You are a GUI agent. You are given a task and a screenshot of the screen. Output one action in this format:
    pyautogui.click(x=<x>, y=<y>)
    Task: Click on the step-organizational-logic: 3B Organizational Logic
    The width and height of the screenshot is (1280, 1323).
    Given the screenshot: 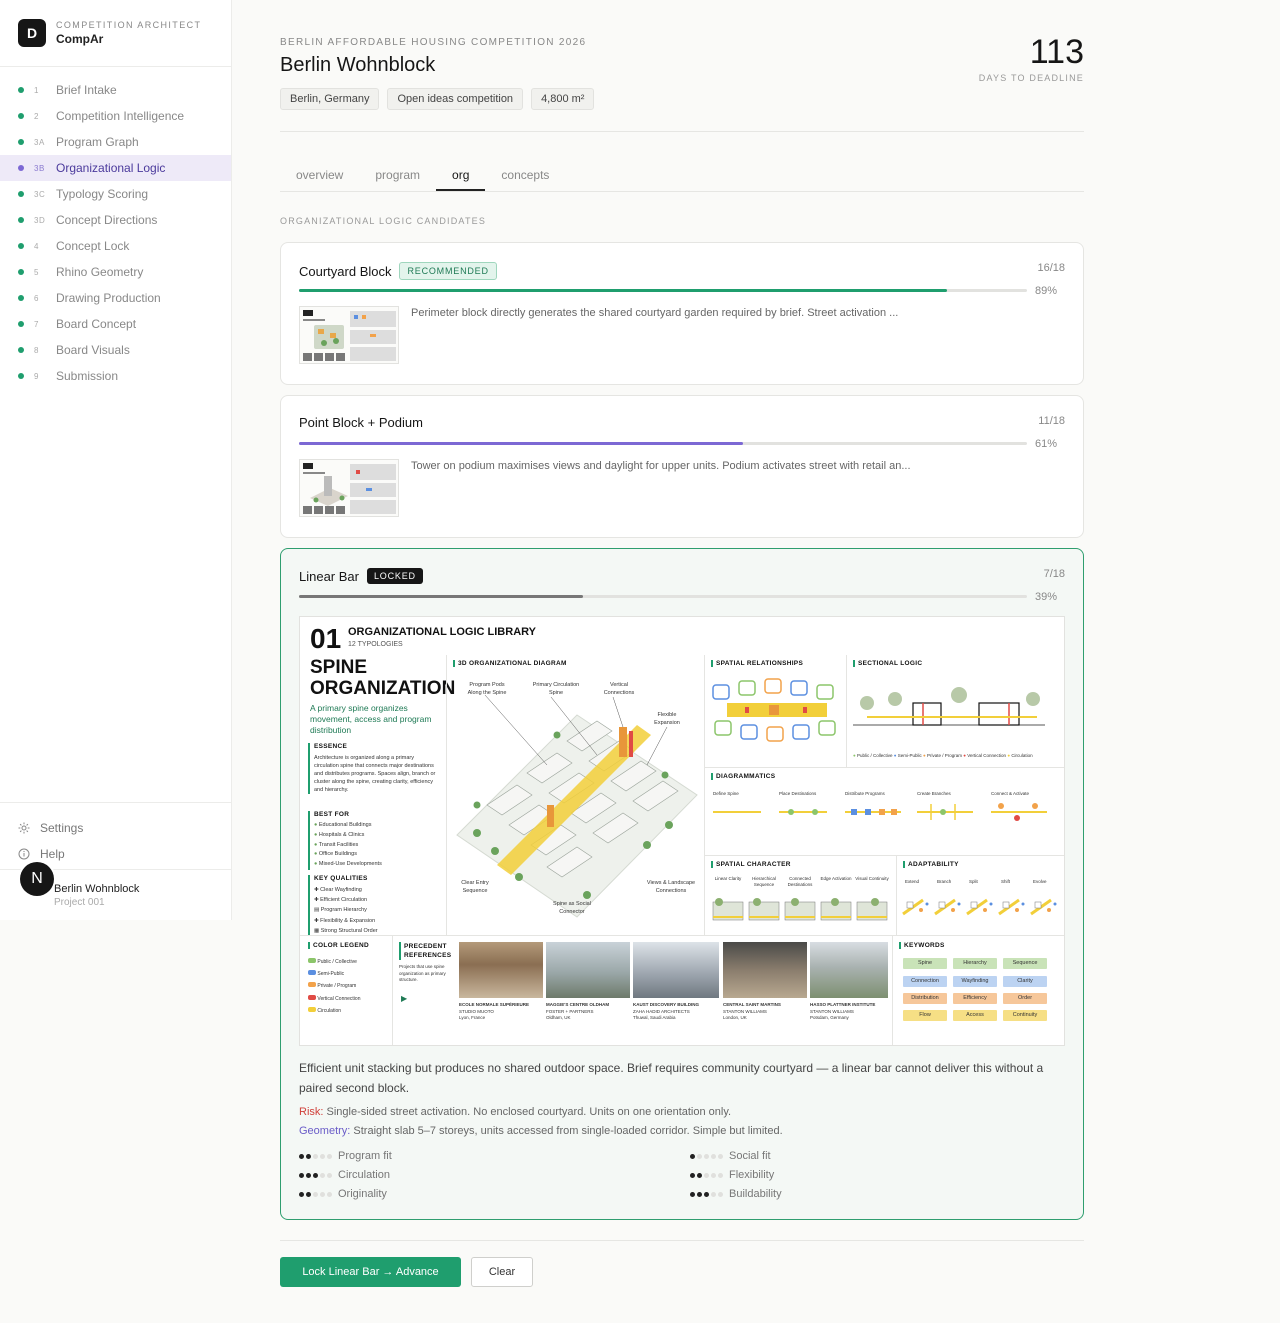 What is the action you would take?
    pyautogui.click(x=115, y=168)
    